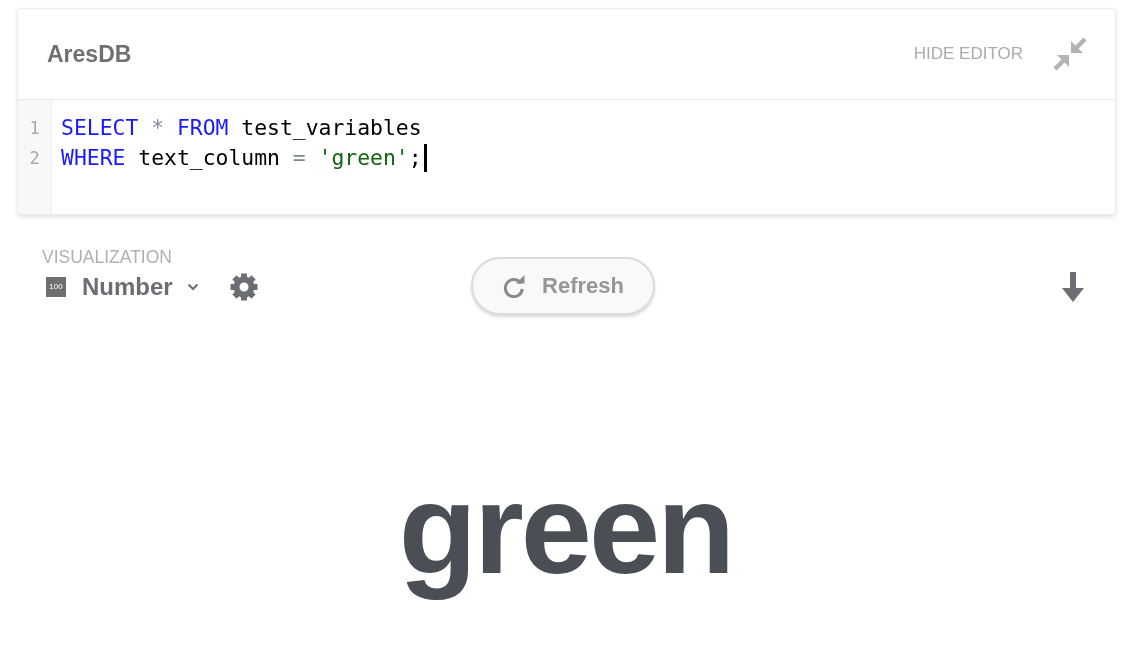 Image resolution: width=1132 pixels, height=660 pixels. Describe the element at coordinates (514, 286) in the screenshot. I see `refresh-icon` at that location.